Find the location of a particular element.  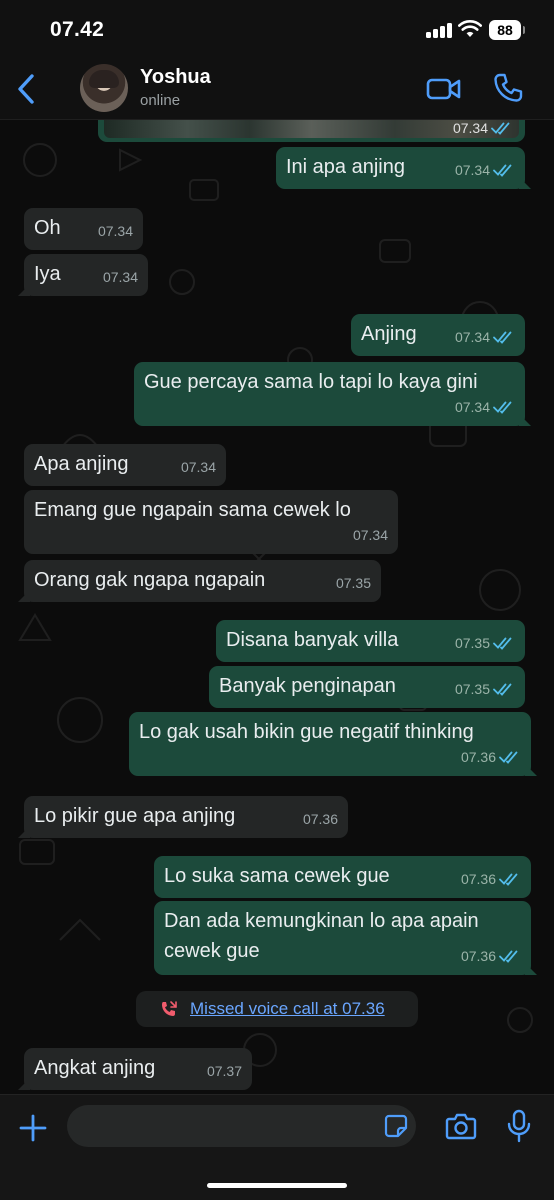

battery-indicator: 88 is located at coordinates (507, 30).